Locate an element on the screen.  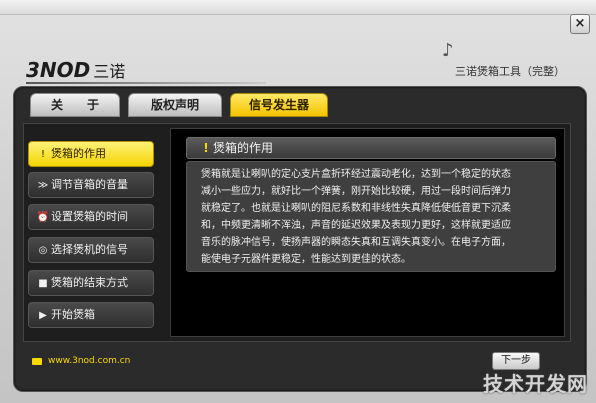
sidebar-item-label: 选择煲机的信号 is located at coordinates (89, 249).